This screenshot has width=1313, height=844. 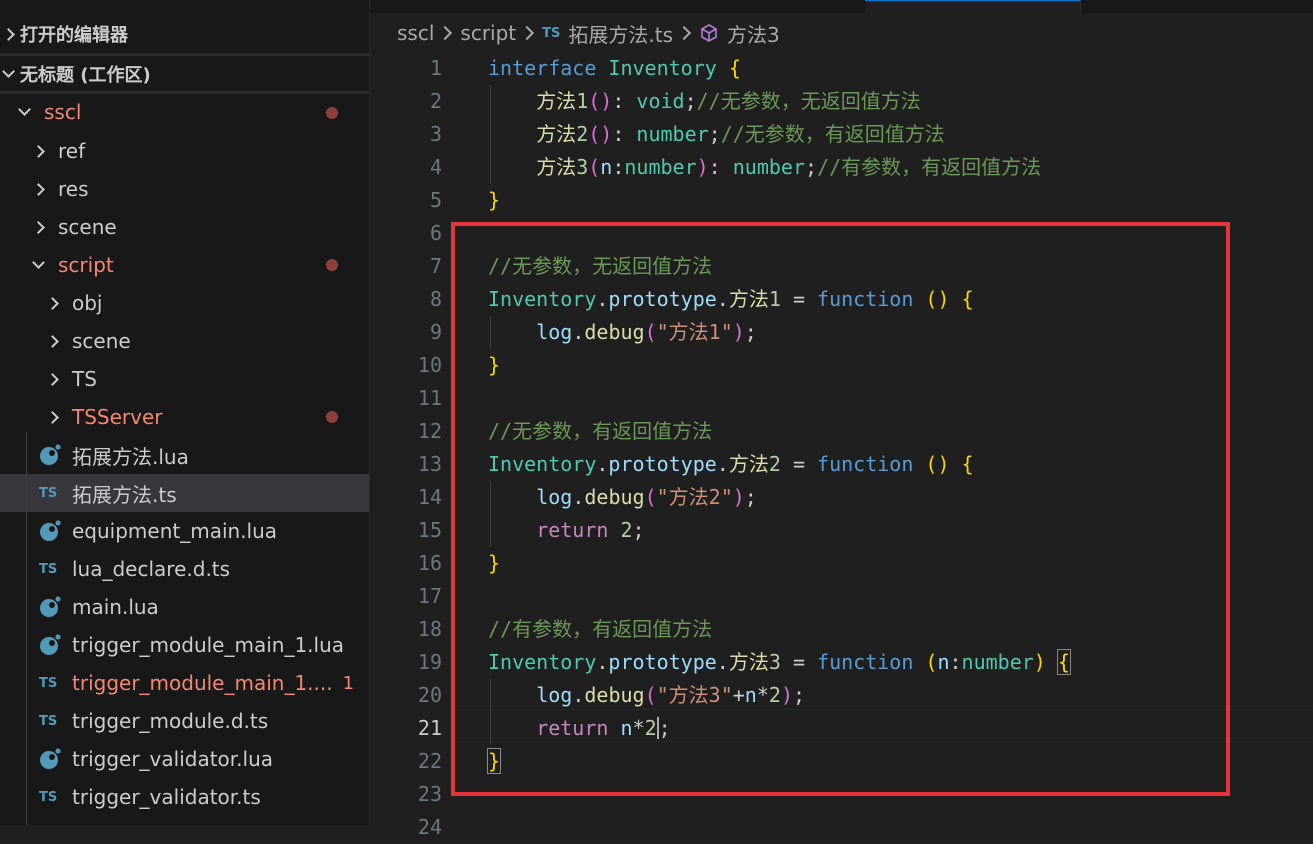 I want to click on file-label: 拓展方法.lua, so click(x=130, y=456).